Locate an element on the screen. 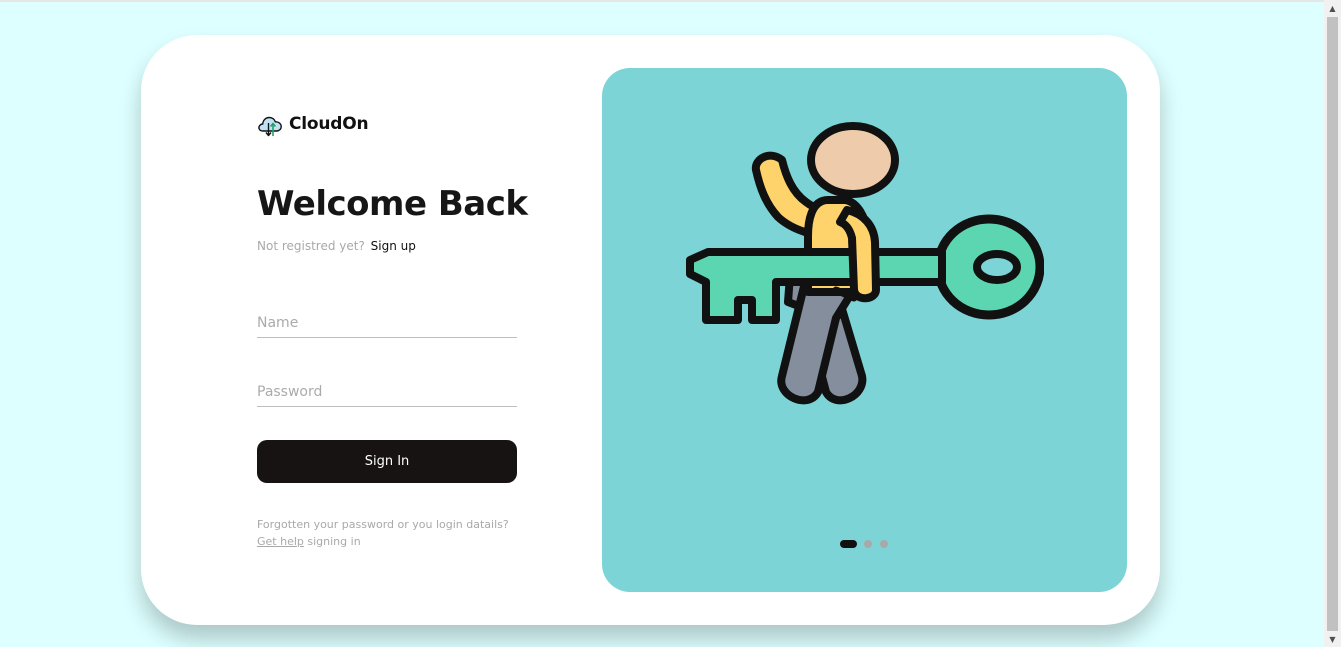 The image size is (1341, 647). name-input is located at coordinates (387, 323).